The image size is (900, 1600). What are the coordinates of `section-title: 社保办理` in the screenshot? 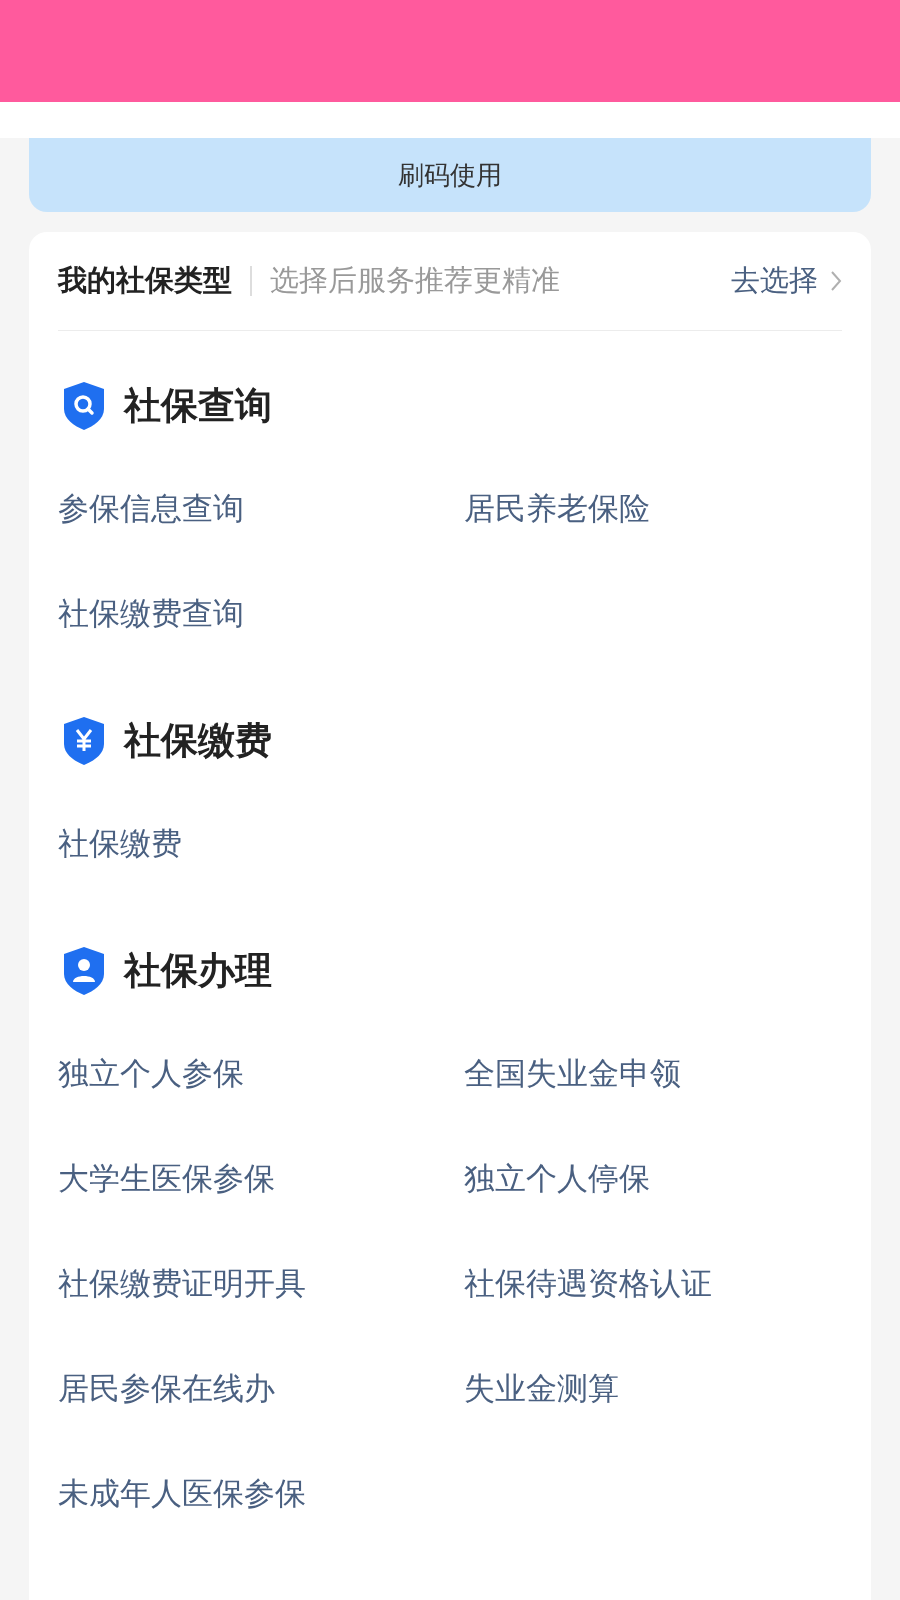 It's located at (198, 971).